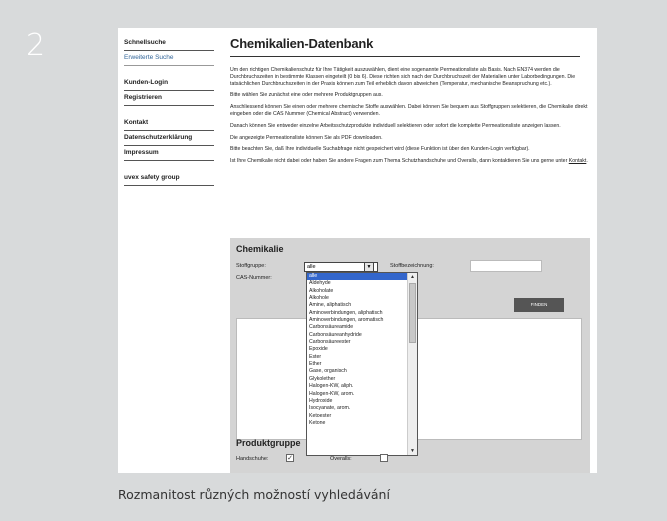 The width and height of the screenshot is (667, 521). Describe the element at coordinates (357, 423) in the screenshot. I see `dropdown-option: Ketone` at that location.